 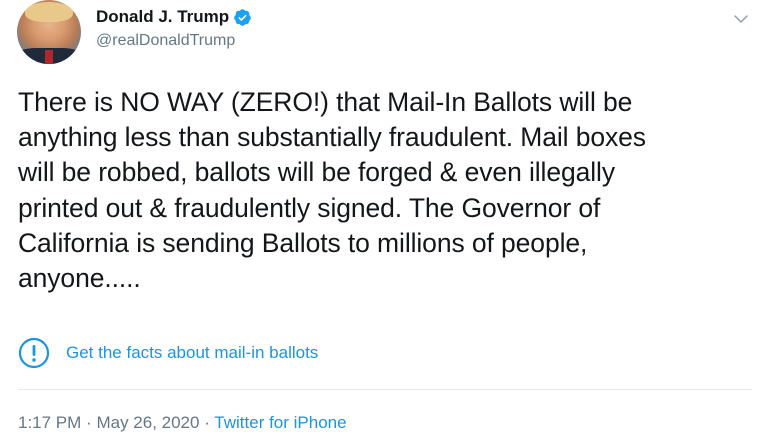 I want to click on author-block: Donald J. Trump @realDonaldTrump, so click(x=174, y=29).